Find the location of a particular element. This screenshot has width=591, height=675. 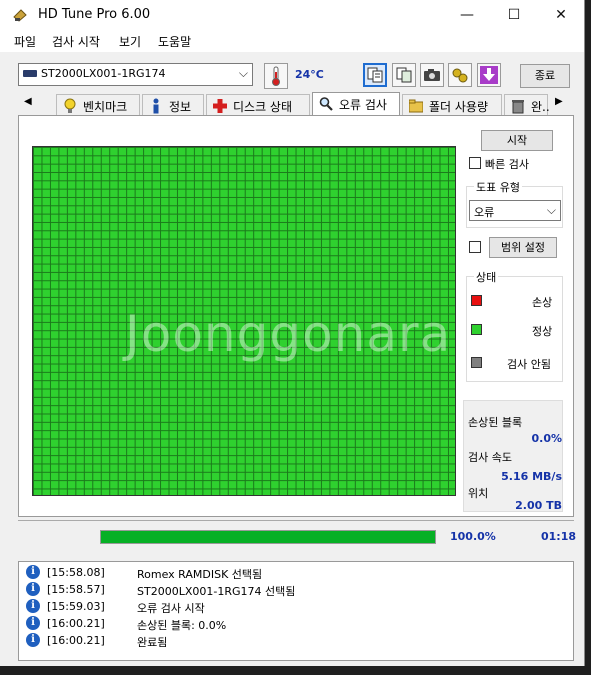

medical-cross-icon is located at coordinates (220, 106).